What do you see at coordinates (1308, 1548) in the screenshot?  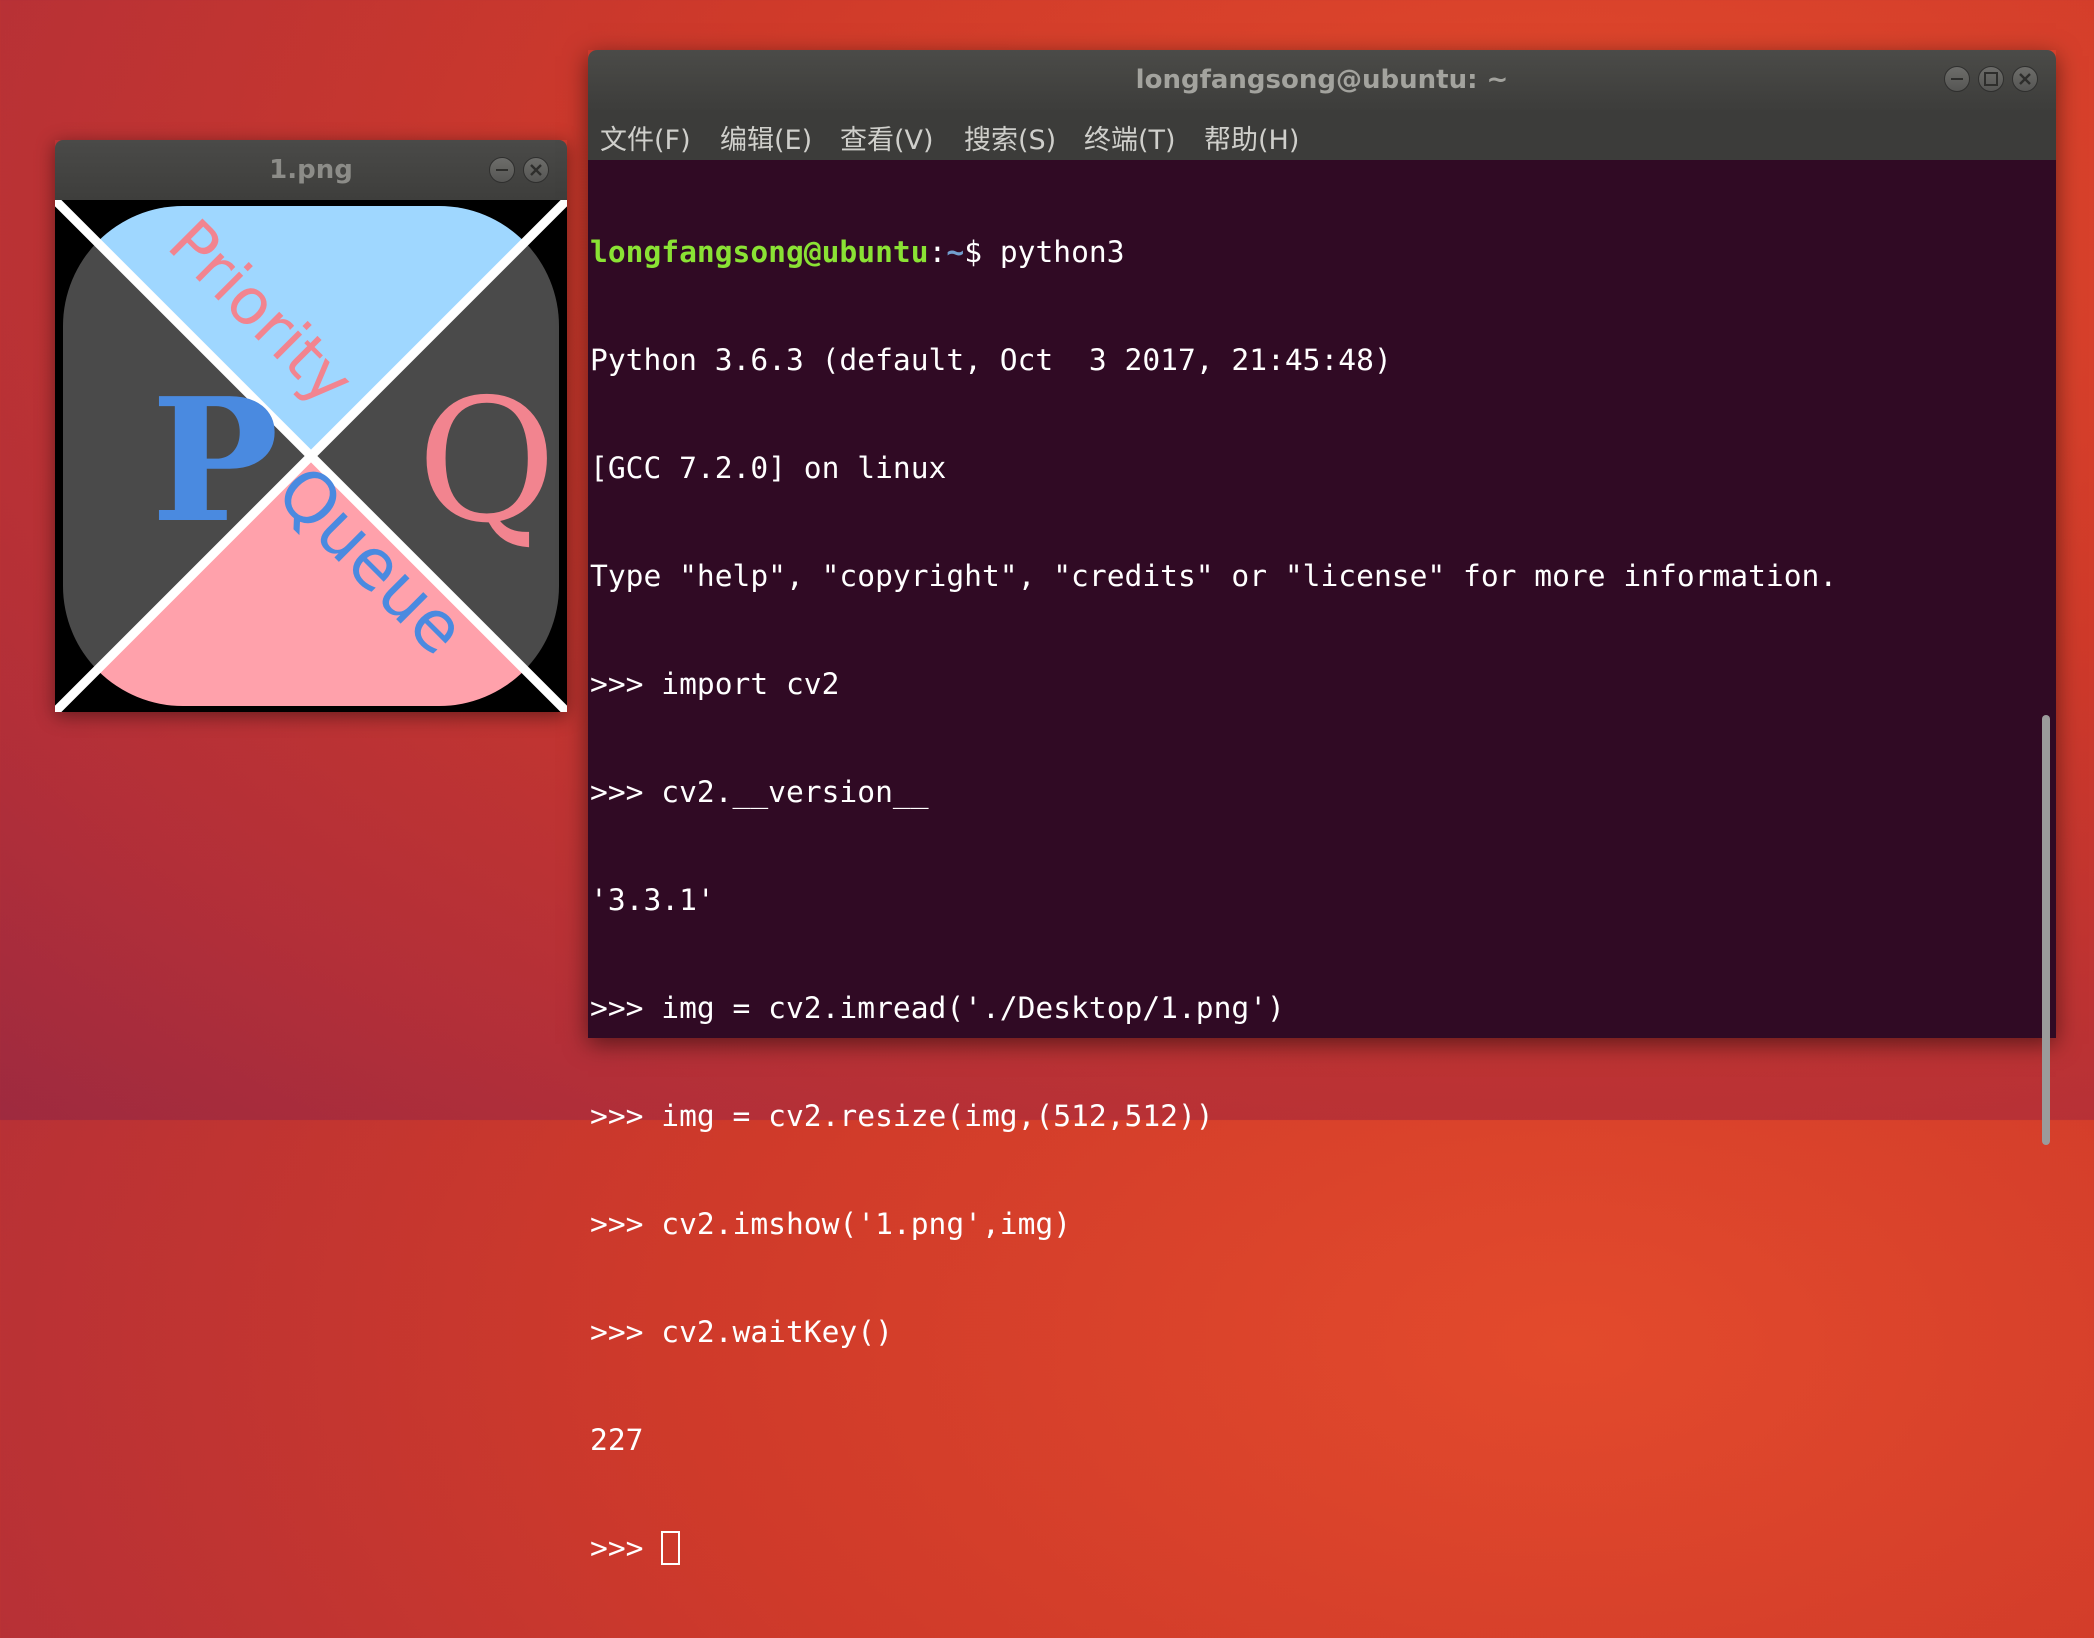 I see `python-prompt-line: >>>` at bounding box center [1308, 1548].